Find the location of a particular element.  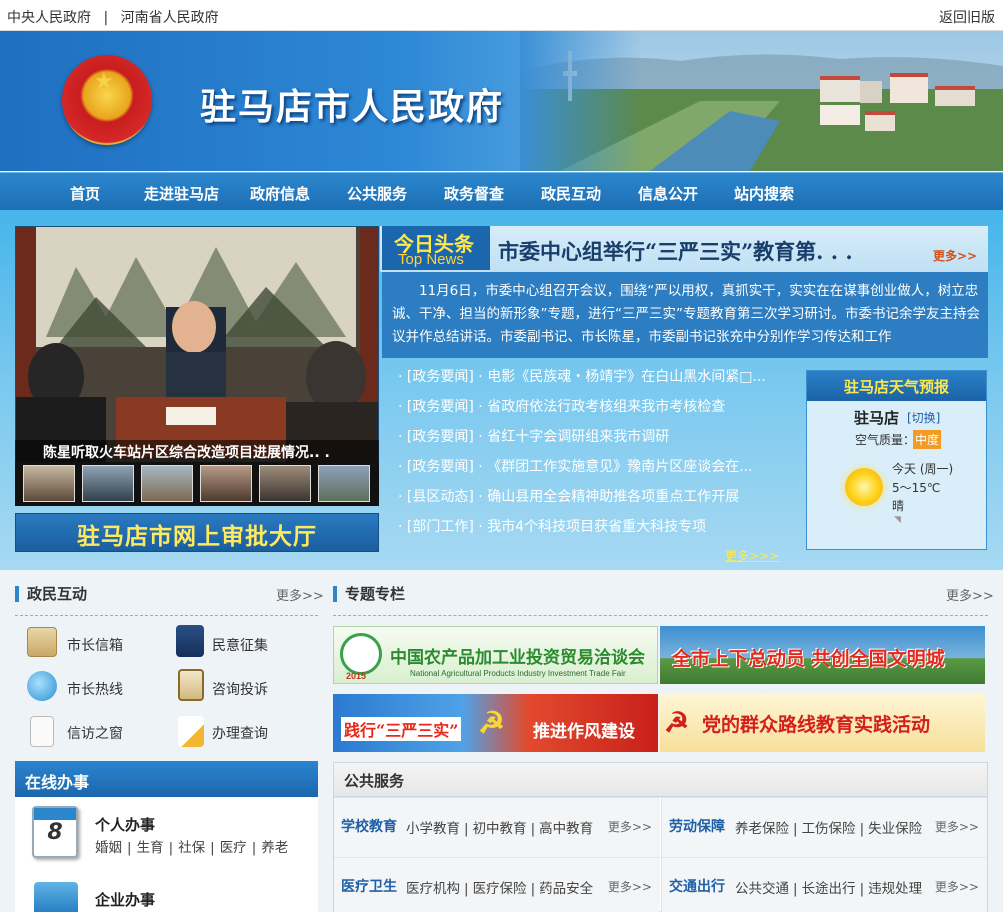

news-title: 确山县用全会精神助推各项重点工作开展 is located at coordinates (613, 497).